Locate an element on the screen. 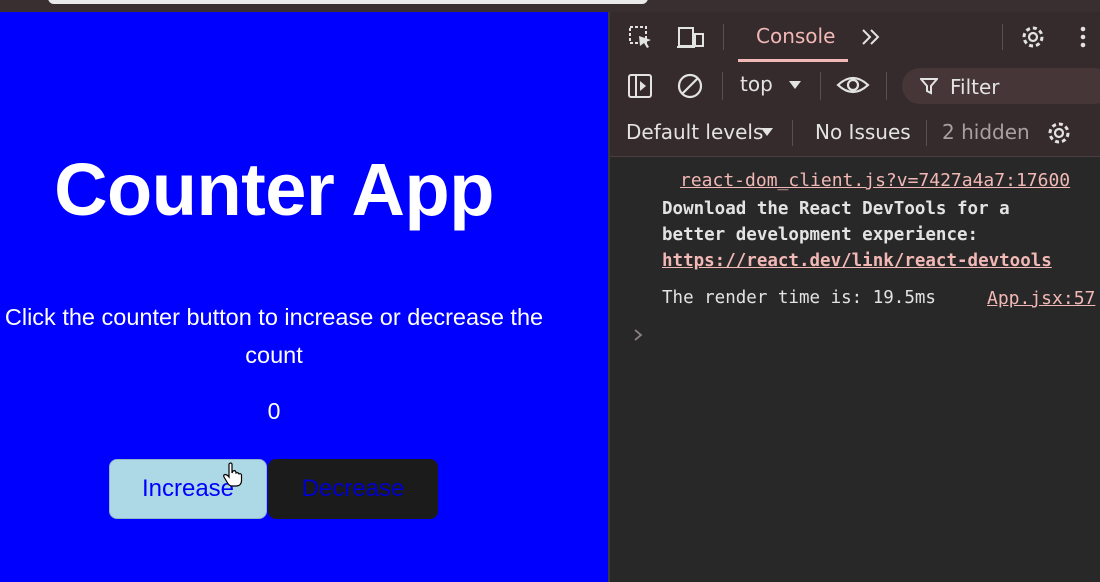 The height and width of the screenshot is (582, 1100). device-toggle-icon is located at coordinates (691, 38).